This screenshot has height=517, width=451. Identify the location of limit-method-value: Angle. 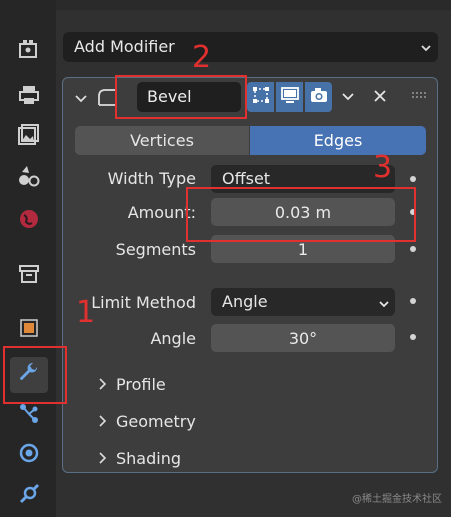
(245, 301).